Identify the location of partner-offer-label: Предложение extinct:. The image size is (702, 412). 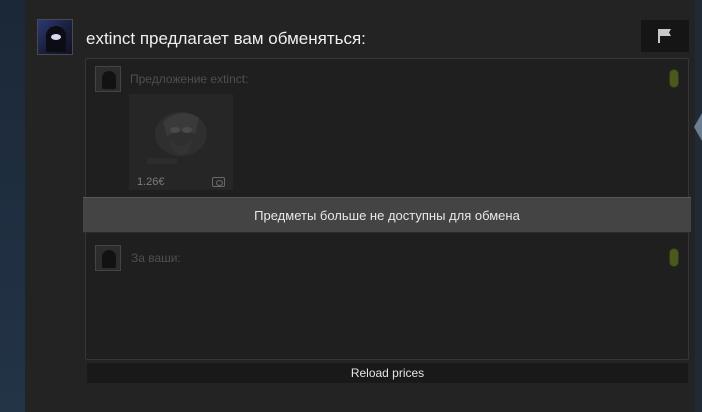
(189, 79).